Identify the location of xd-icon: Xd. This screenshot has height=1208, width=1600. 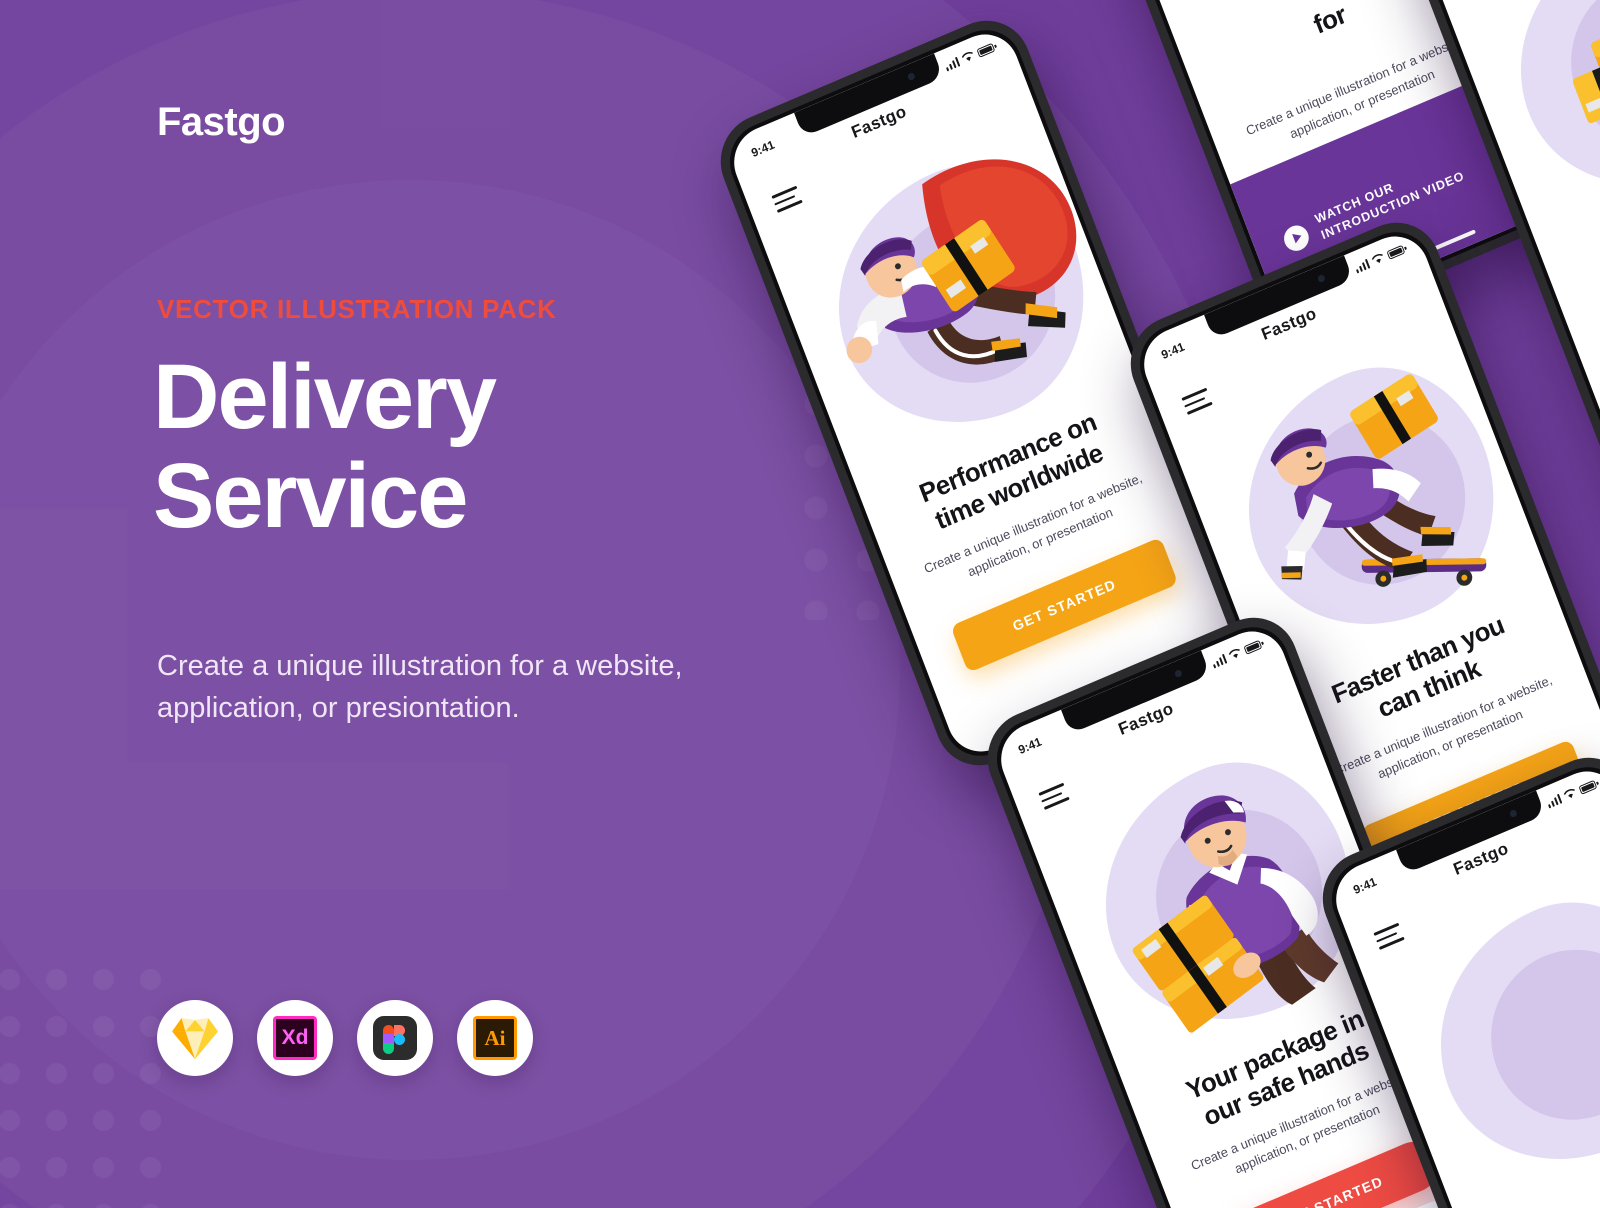
(295, 1038).